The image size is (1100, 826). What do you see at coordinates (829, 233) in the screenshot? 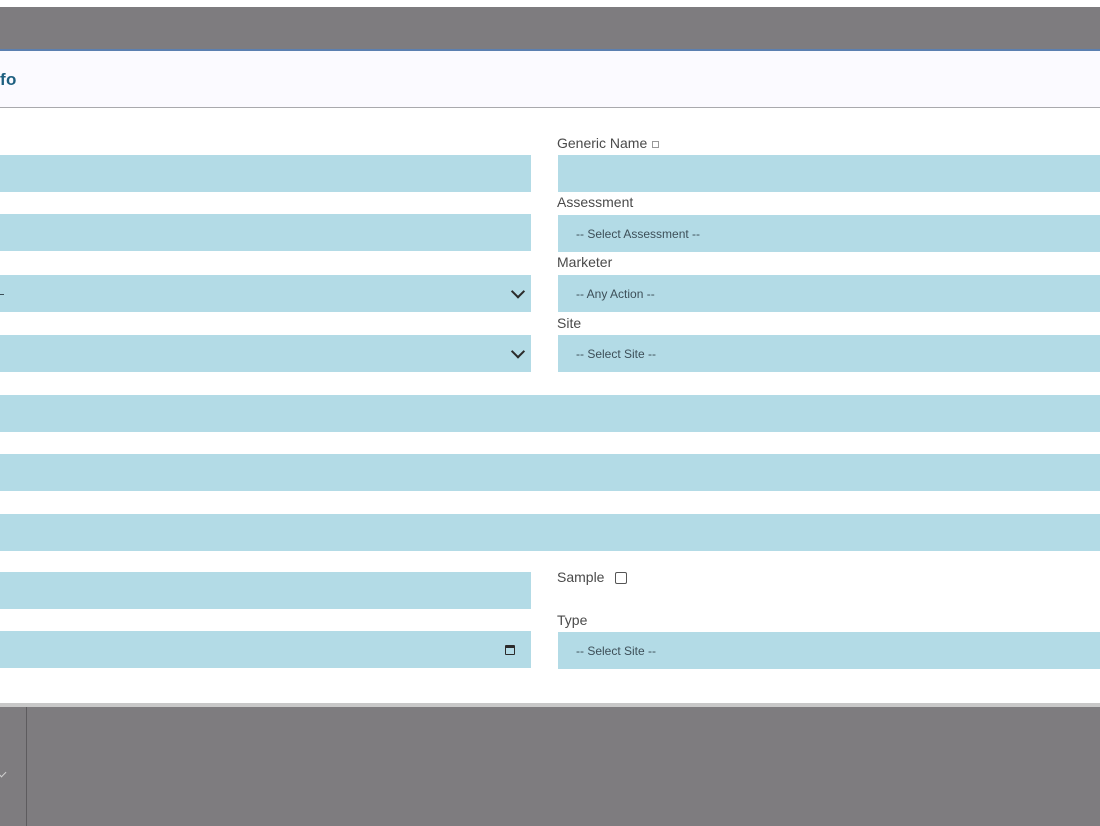
I see `assessment-select: -- Select Assessment --` at bounding box center [829, 233].